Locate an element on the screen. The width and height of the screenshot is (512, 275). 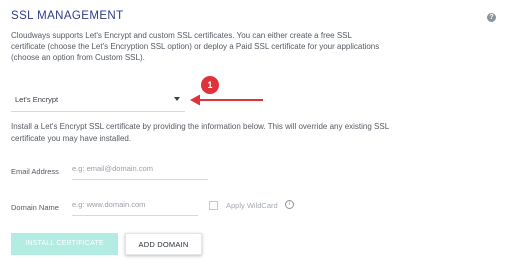
step-number-badge: 1 is located at coordinates (210, 85).